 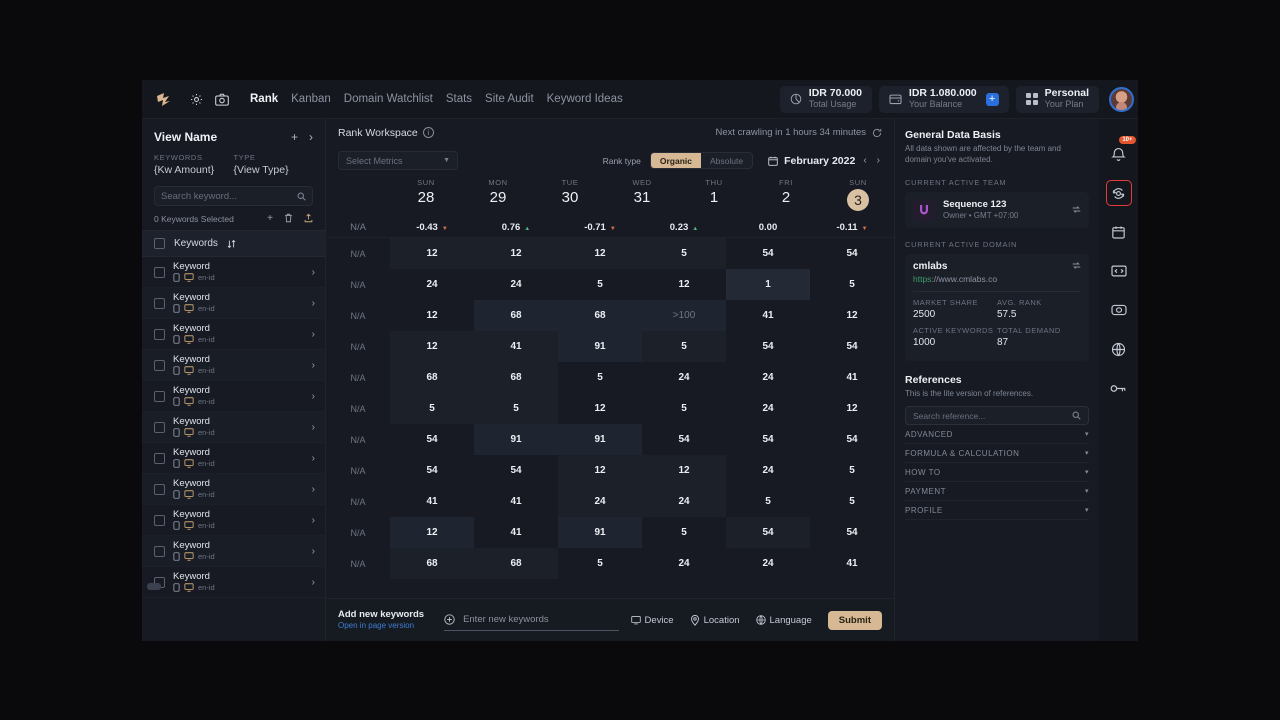 What do you see at coordinates (600, 439) in the screenshot?
I see `rank-cell: 91` at bounding box center [600, 439].